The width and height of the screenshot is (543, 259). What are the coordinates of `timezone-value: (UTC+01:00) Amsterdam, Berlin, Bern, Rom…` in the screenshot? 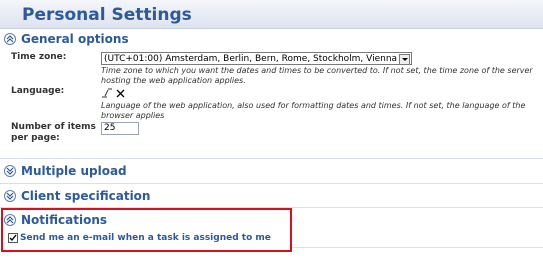 It's located at (251, 59).